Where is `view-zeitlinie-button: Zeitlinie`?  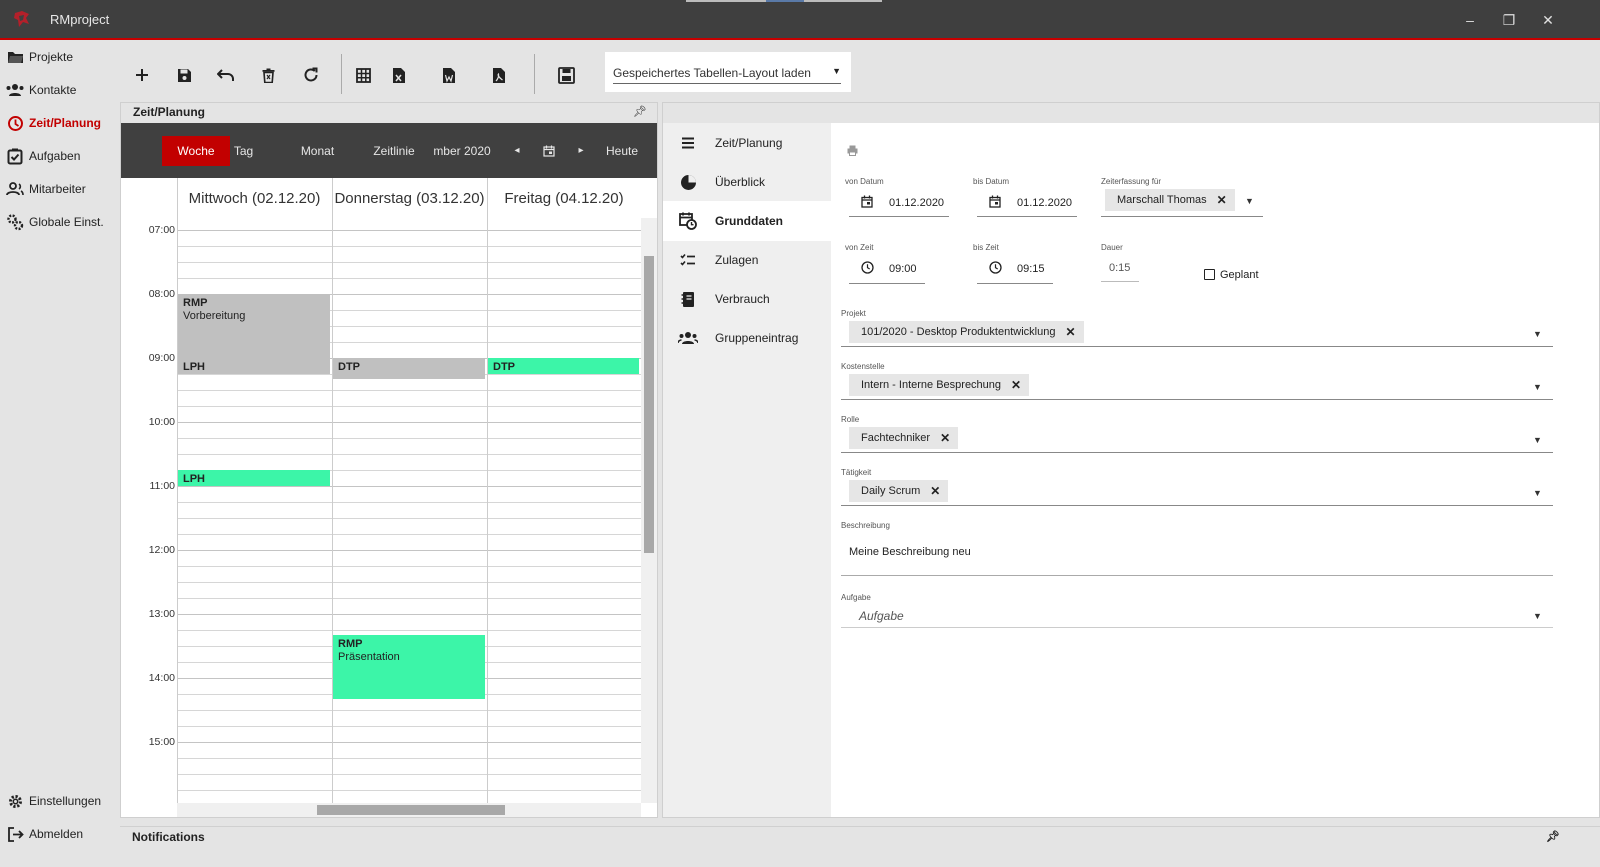
view-zeitlinie-button: Zeitlinie is located at coordinates (394, 151).